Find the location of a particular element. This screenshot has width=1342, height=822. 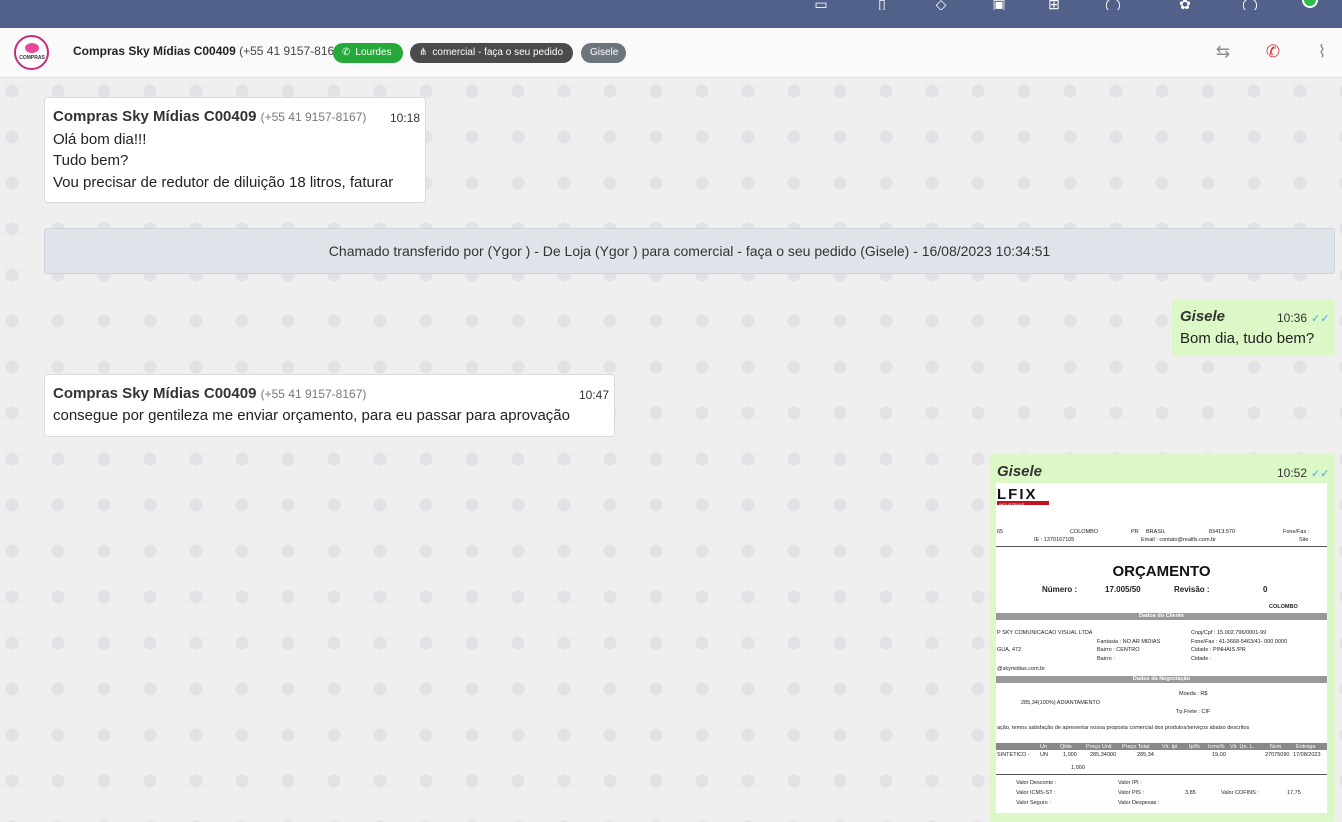

whatsapp-icon: ✆ is located at coordinates (346, 52).